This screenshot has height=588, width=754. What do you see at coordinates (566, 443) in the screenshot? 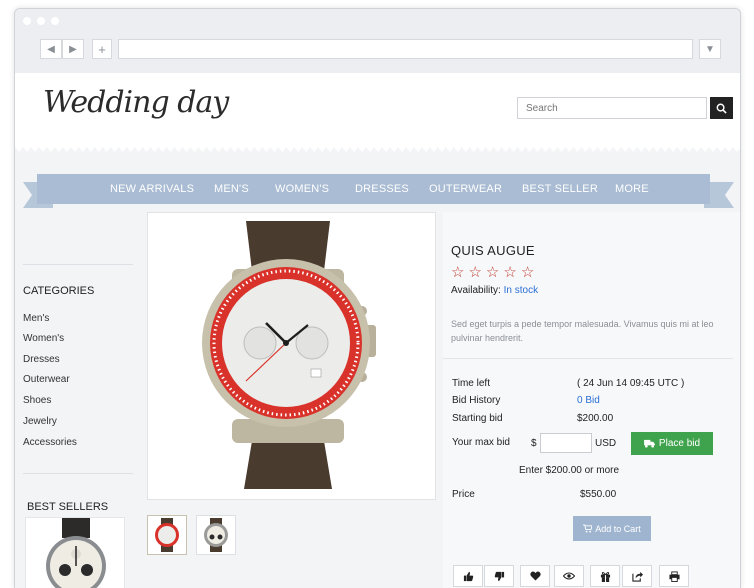
I see `max-bid-input` at bounding box center [566, 443].